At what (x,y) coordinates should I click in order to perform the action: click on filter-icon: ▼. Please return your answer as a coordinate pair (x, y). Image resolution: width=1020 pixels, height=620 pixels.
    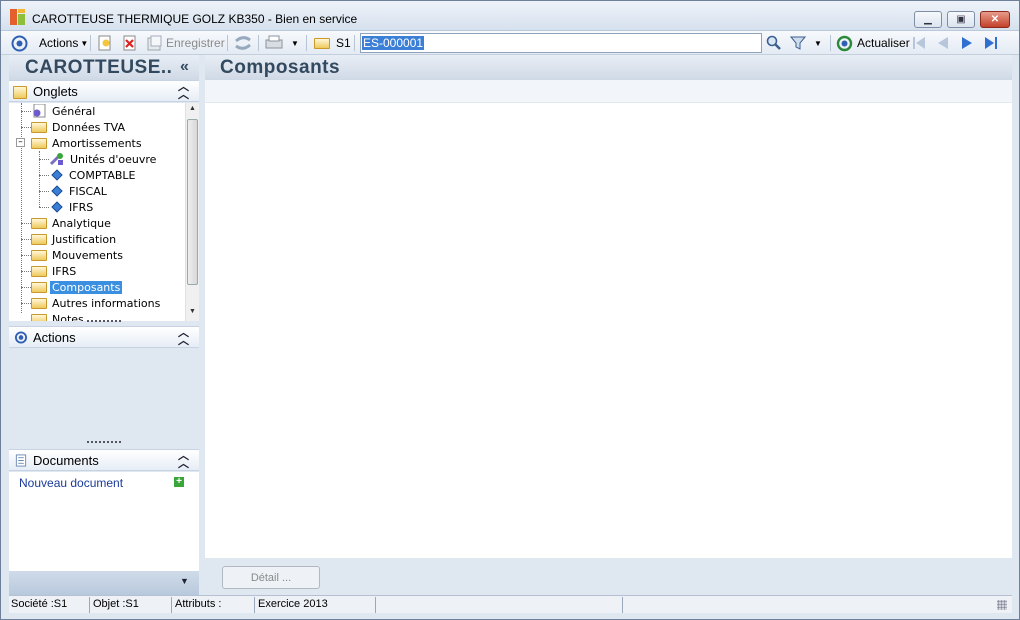
    Looking at the image, I should click on (806, 43).